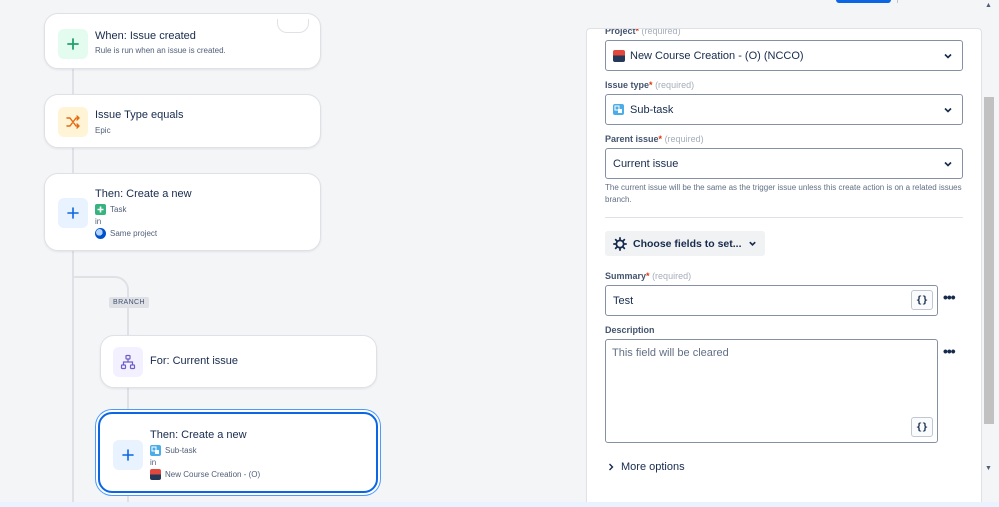 Image resolution: width=999 pixels, height=507 pixels. What do you see at coordinates (630, 330) in the screenshot?
I see `description-label: Description` at bounding box center [630, 330].